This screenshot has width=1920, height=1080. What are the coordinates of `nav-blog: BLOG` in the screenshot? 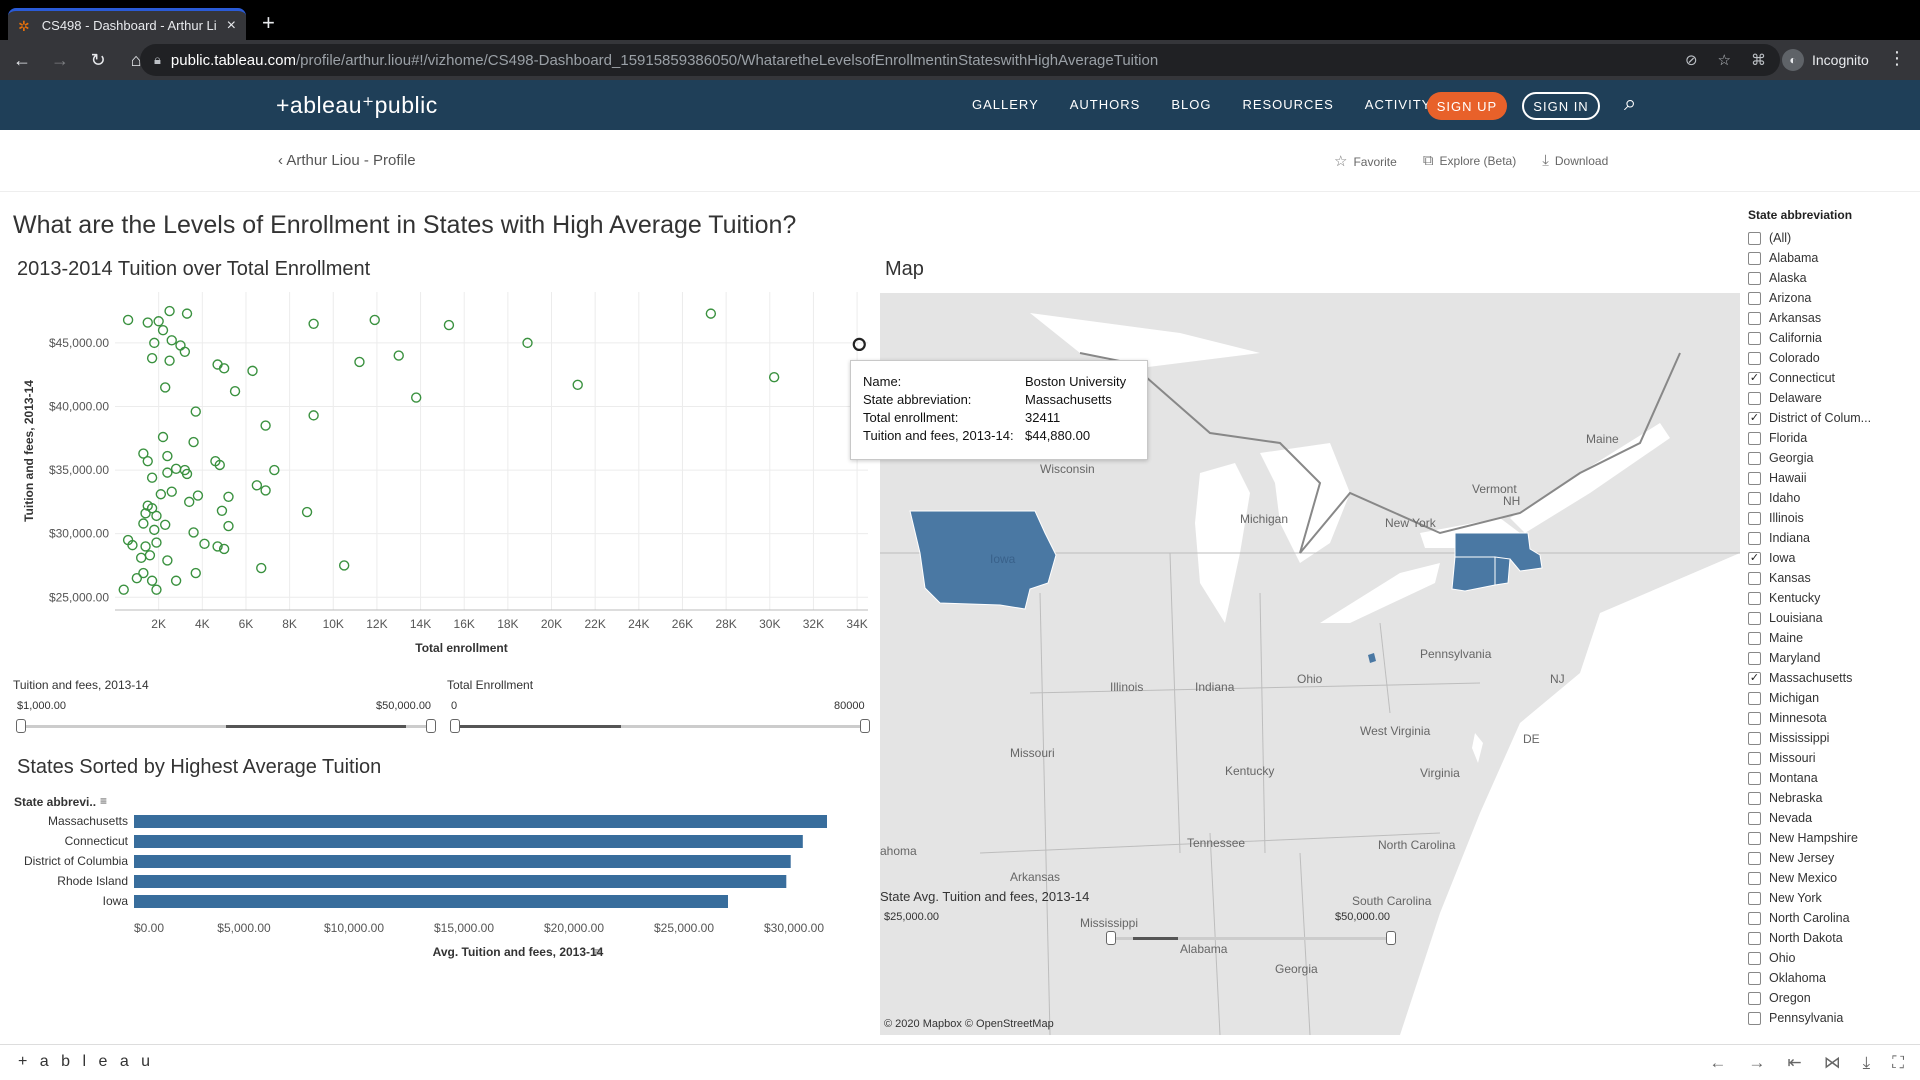 It's located at (1191, 104).